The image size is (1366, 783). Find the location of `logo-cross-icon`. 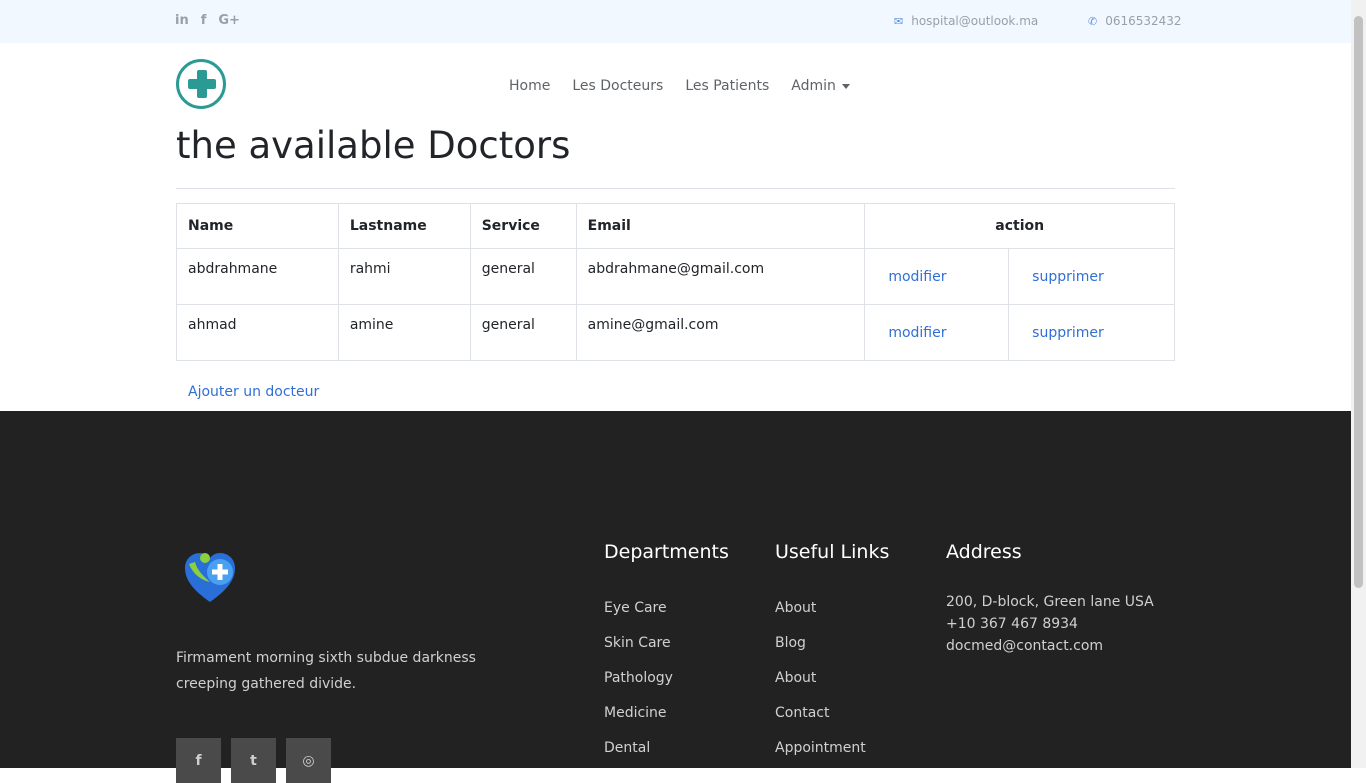

logo-cross-icon is located at coordinates (201, 84).